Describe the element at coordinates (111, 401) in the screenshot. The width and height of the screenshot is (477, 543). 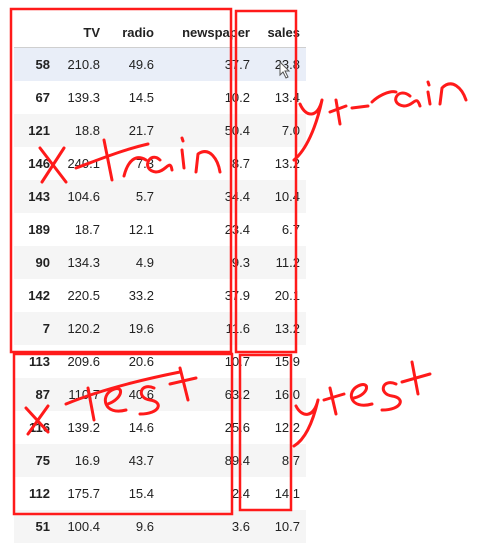
I see `x-test-scribble` at that location.